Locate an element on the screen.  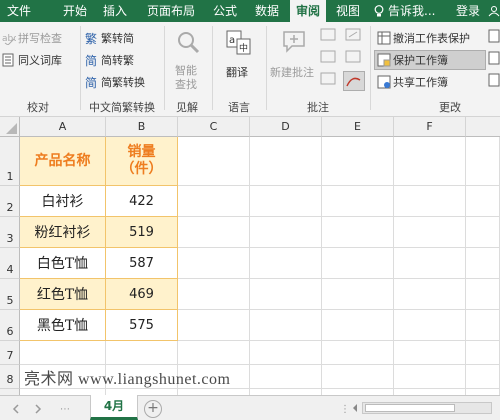
sales-cell: 519 is located at coordinates (142, 232).